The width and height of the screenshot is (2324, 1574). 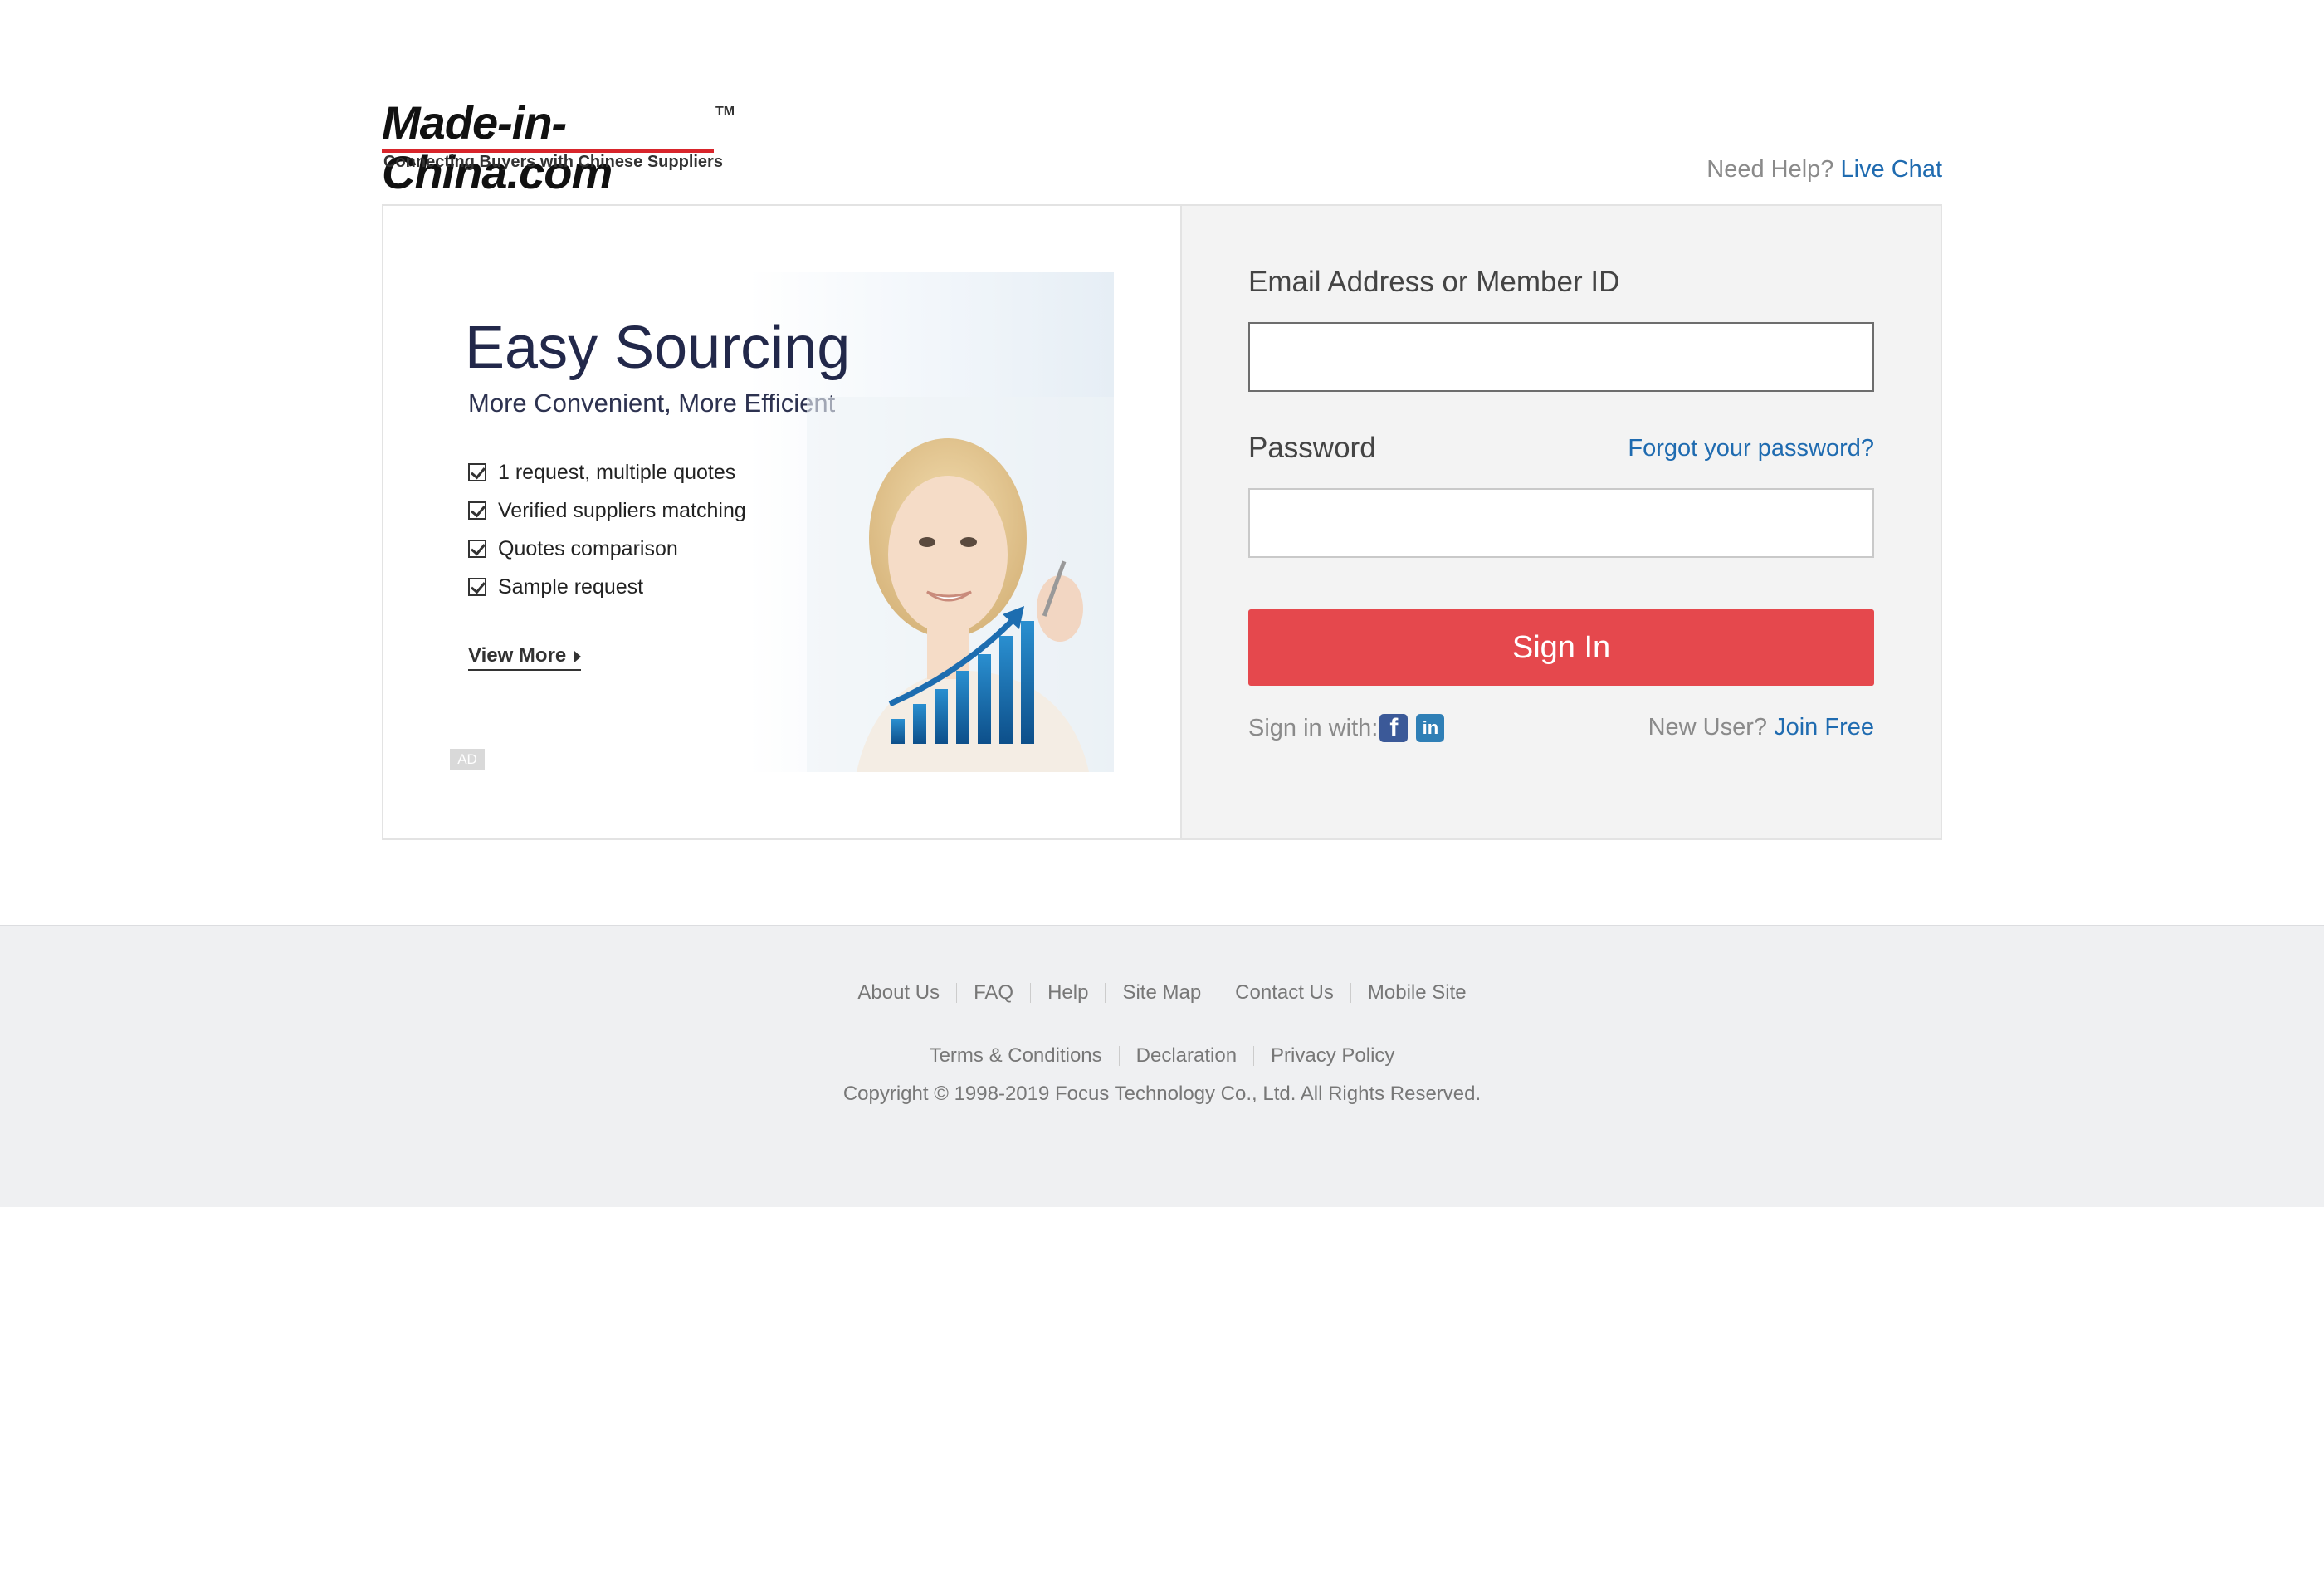 What do you see at coordinates (658, 348) in the screenshot?
I see `ad-title: Easy Sourcing` at bounding box center [658, 348].